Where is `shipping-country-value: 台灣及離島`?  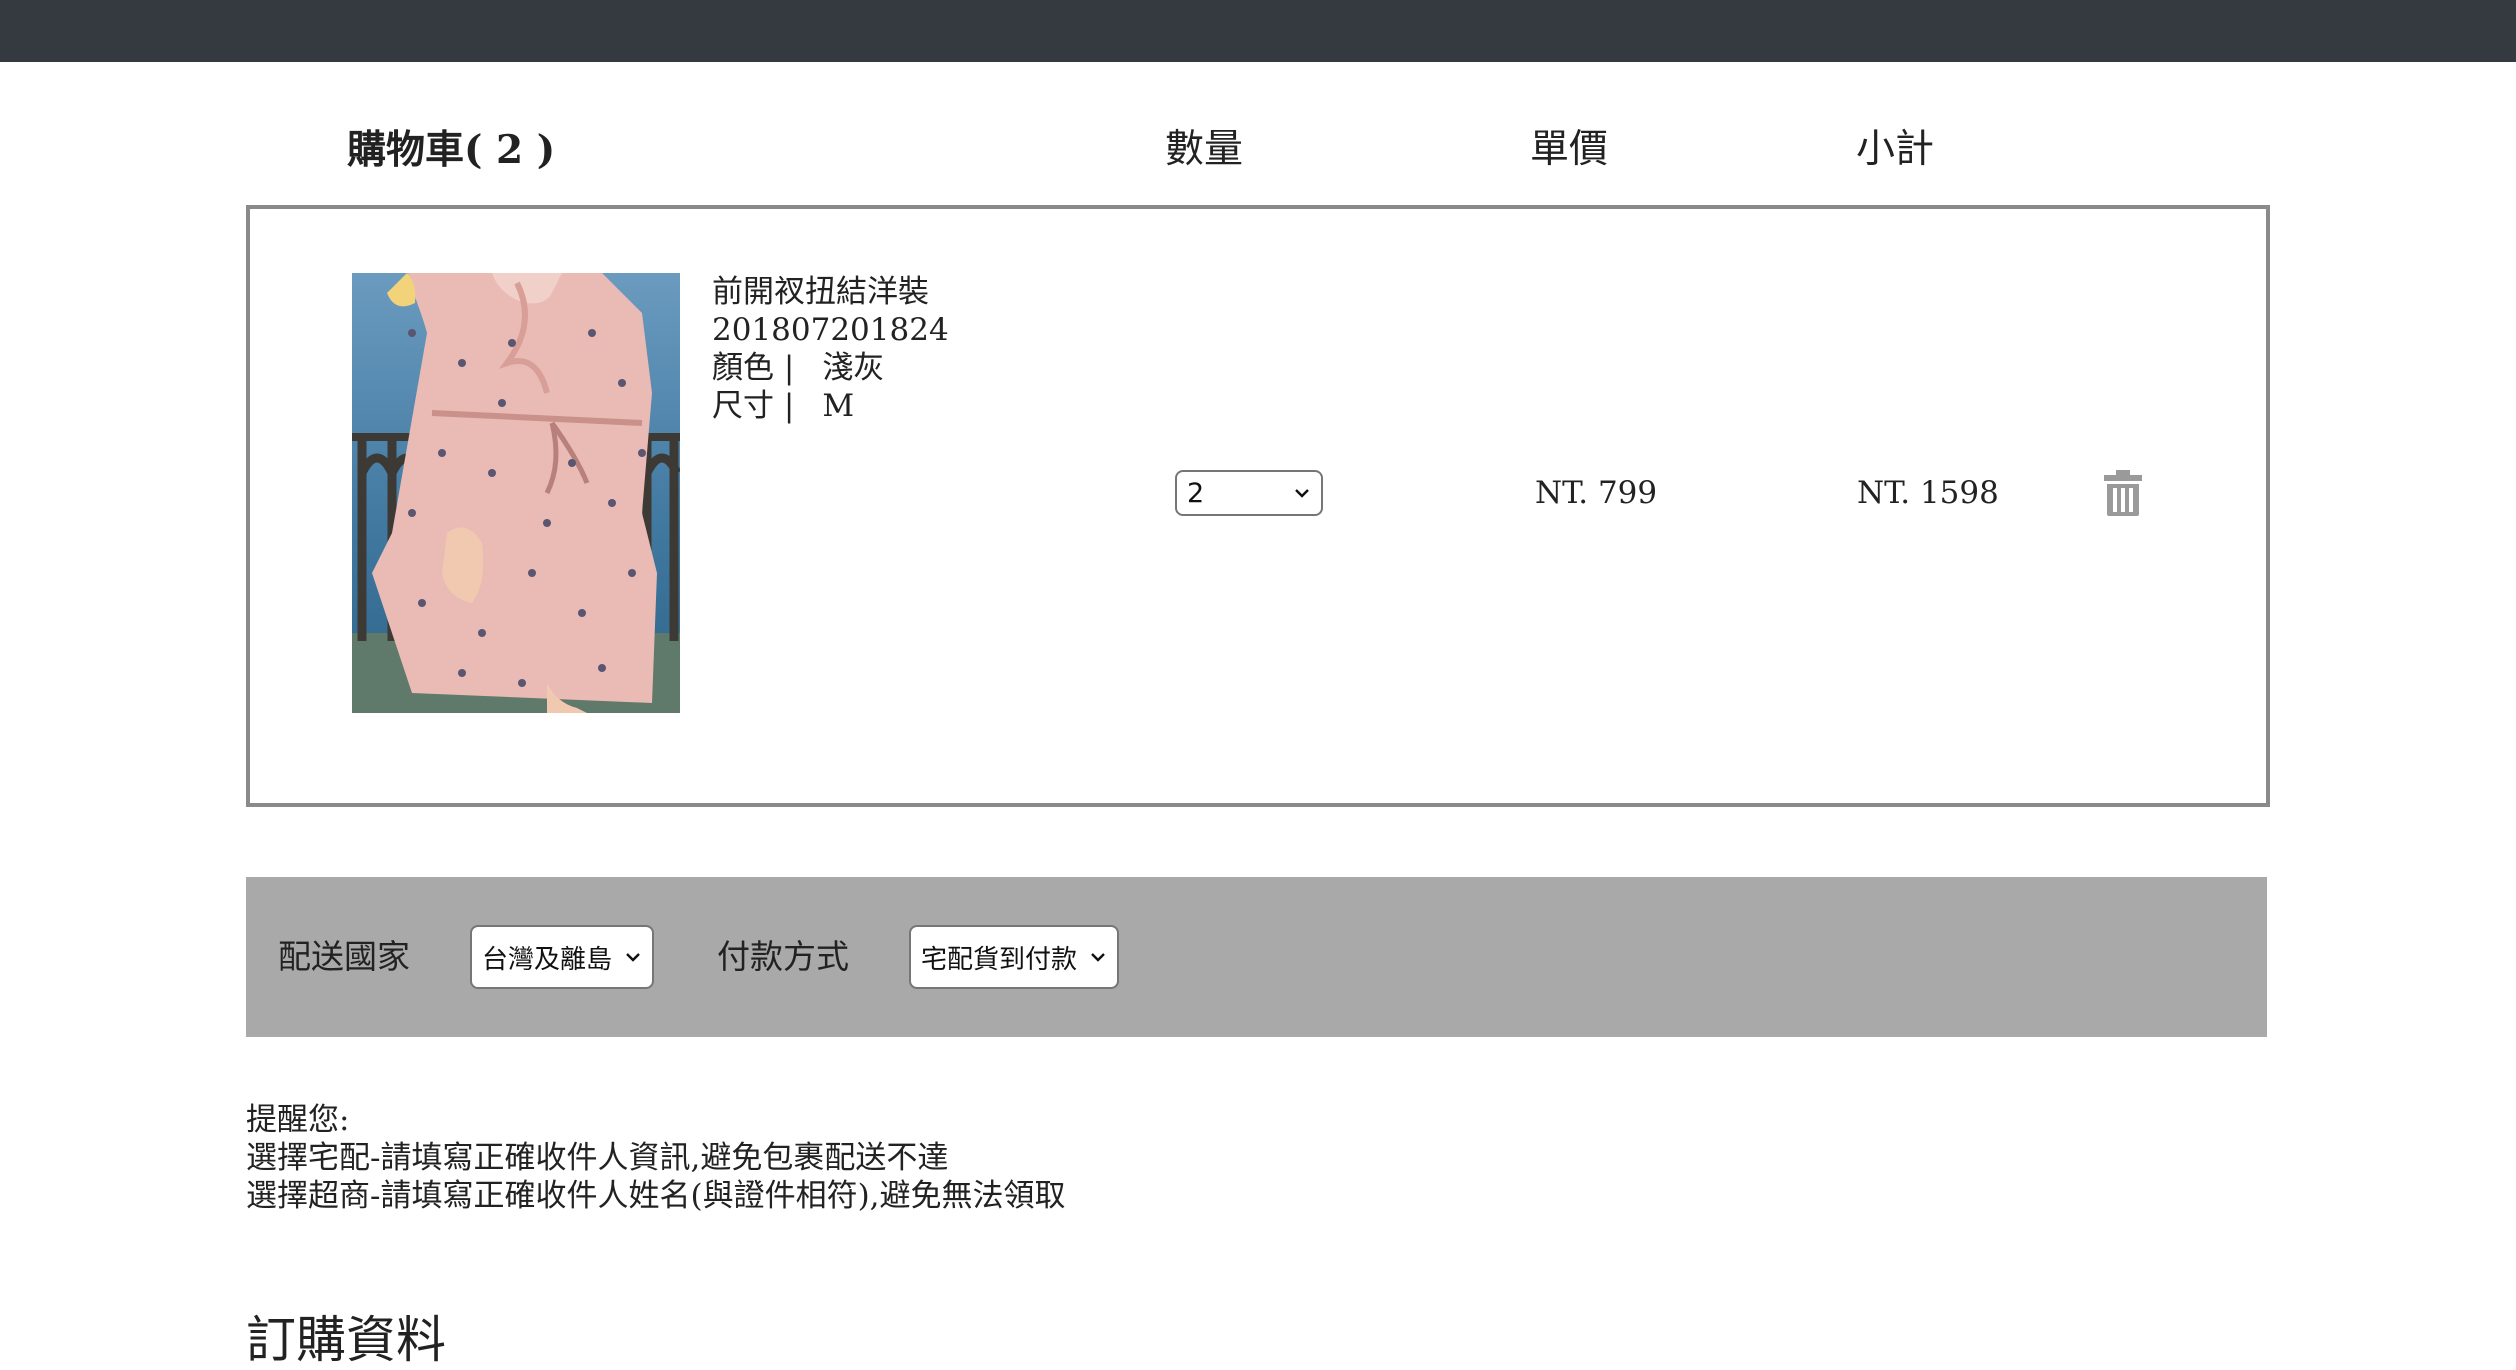
shipping-country-value: 台灣及離島 is located at coordinates (547, 959).